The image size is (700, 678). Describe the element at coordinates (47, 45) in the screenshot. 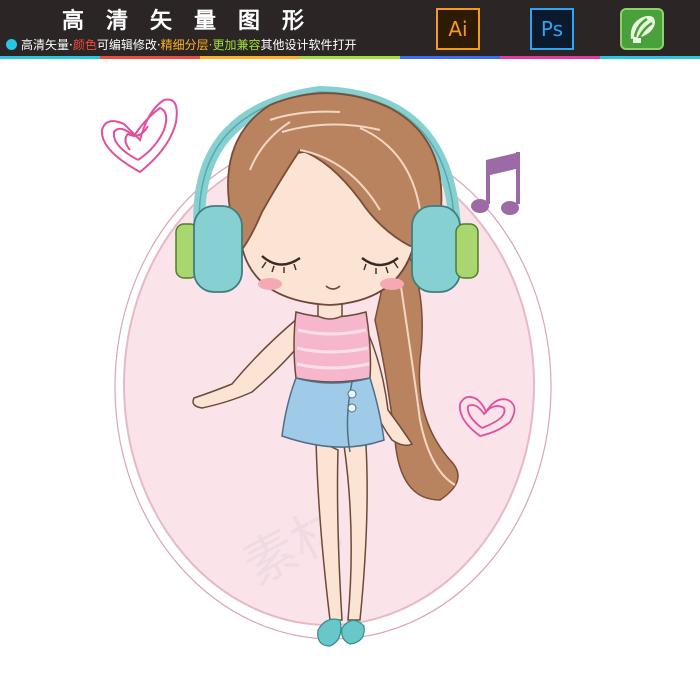

I see `subtitle-seg-1: 高清矢量·` at that location.